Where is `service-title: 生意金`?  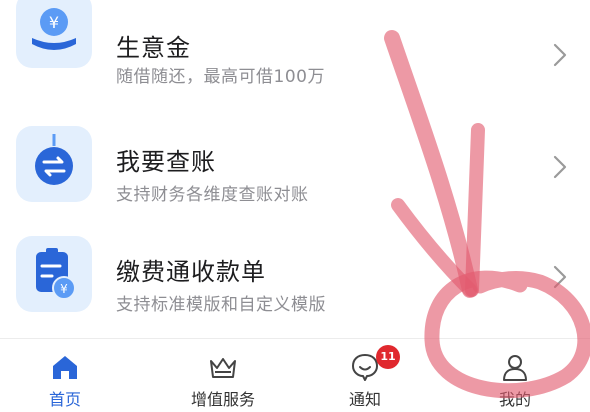 service-title: 生意金 is located at coordinates (153, 48).